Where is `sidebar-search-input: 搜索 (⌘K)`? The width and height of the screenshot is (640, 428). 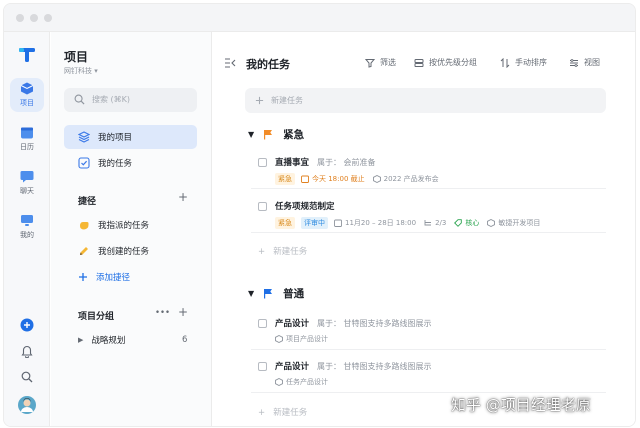
sidebar-search-input: 搜索 (⌘K) is located at coordinates (130, 100).